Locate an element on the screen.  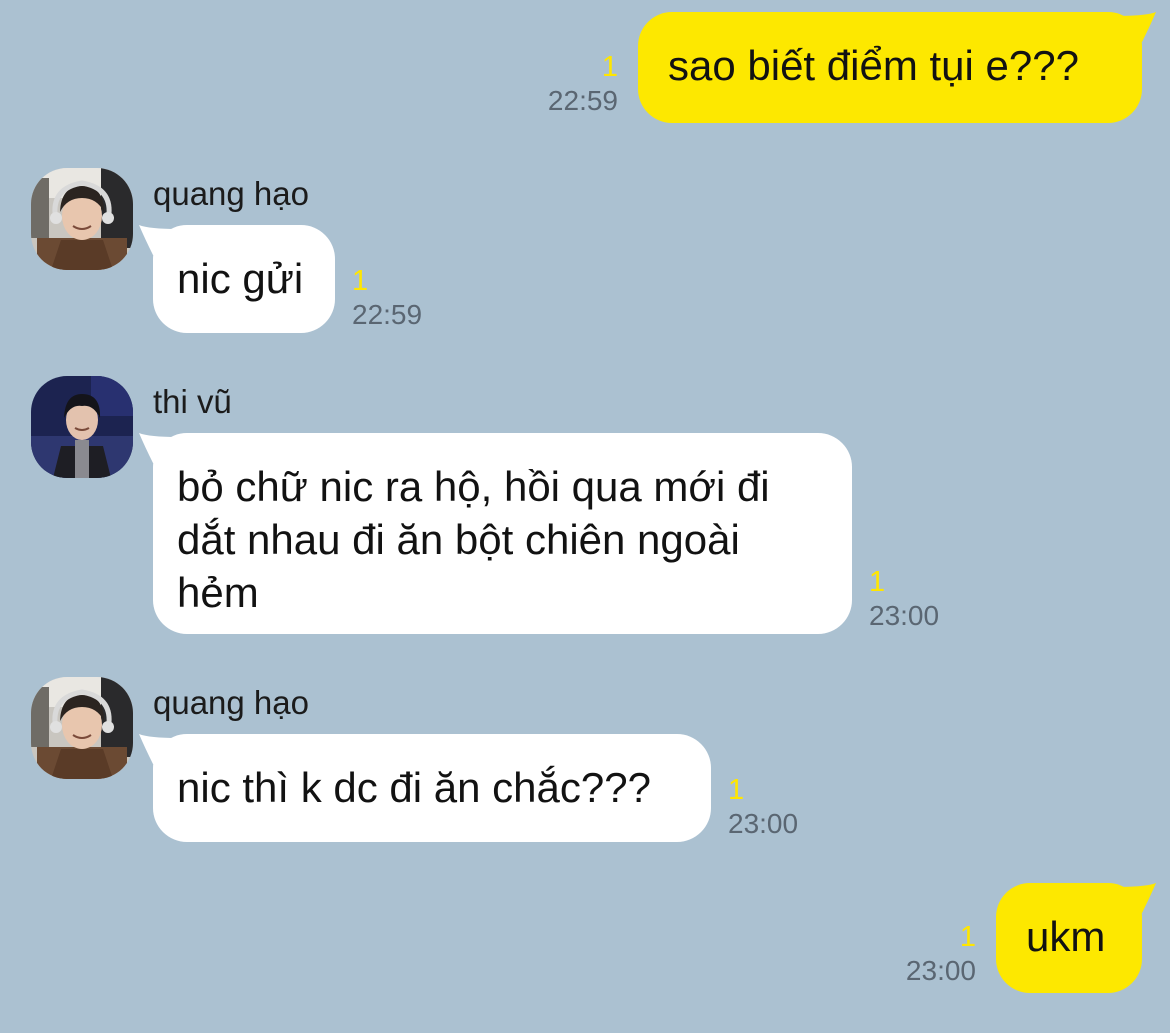
message-text: ukm is located at coordinates (1066, 936).